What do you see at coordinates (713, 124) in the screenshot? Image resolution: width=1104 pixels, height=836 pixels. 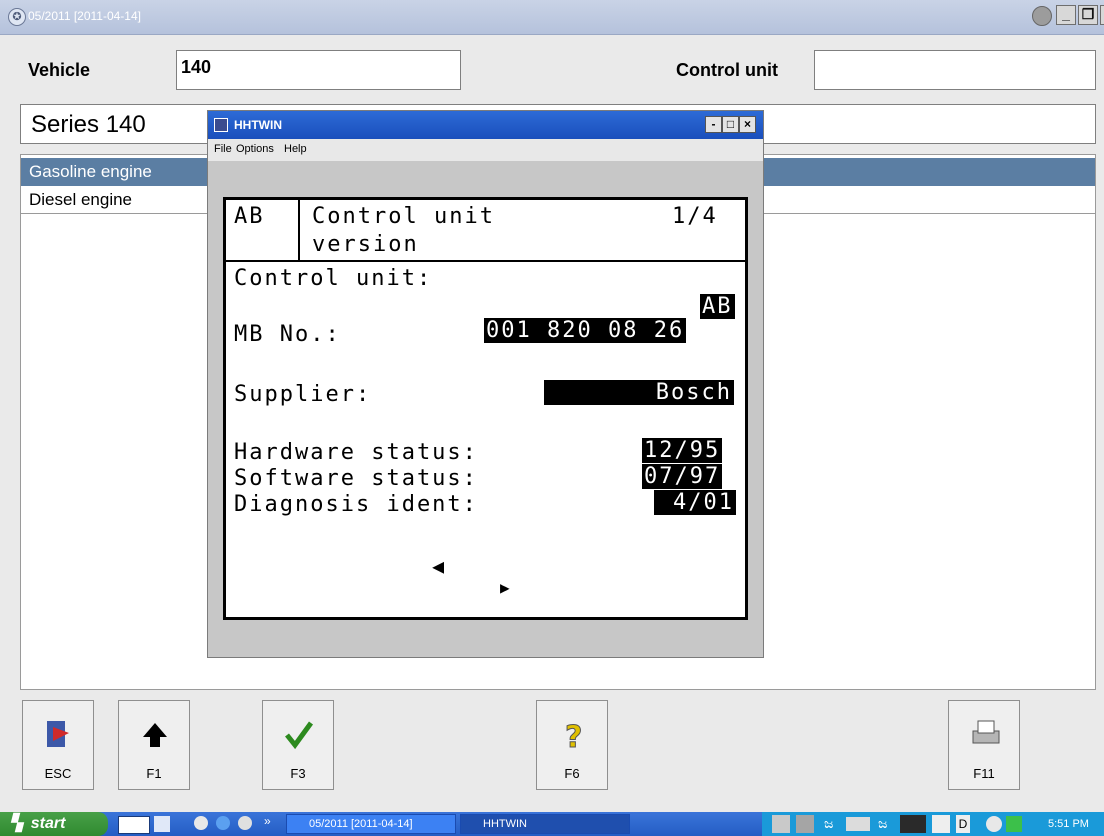 I see `dialog-minimize-button: -` at bounding box center [713, 124].